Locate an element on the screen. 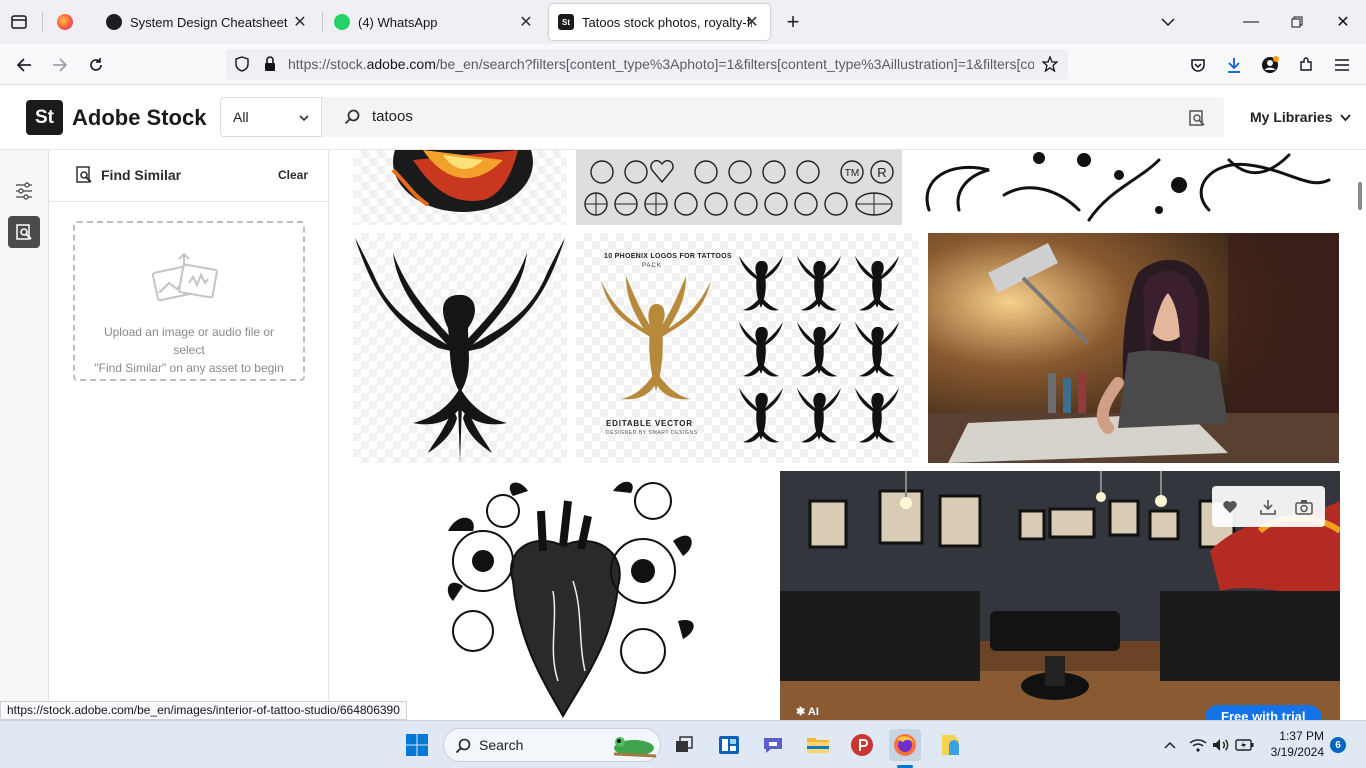 The image size is (1366, 768). windows-taskbar: Search 1:37 PM 3/19/2024 6 is located at coordinates (683, 744).